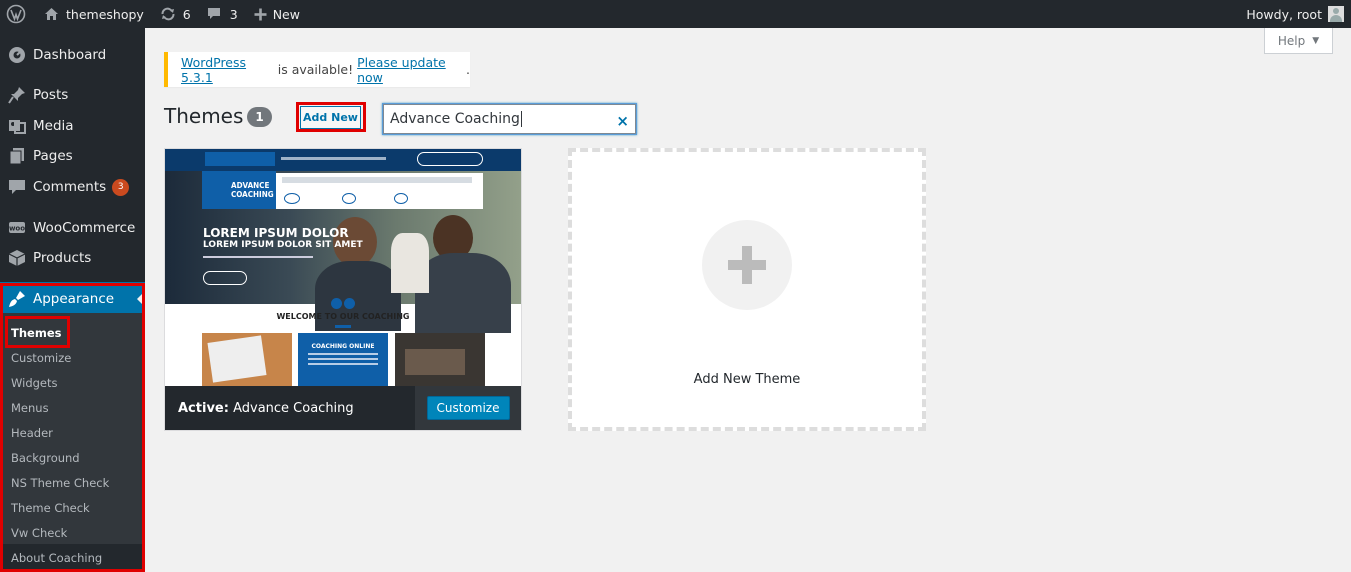 This screenshot has height=572, width=1351. Describe the element at coordinates (276, 233) in the screenshot. I see `screenshot-hero-title: LOREM IPSUM DOLOR` at that location.